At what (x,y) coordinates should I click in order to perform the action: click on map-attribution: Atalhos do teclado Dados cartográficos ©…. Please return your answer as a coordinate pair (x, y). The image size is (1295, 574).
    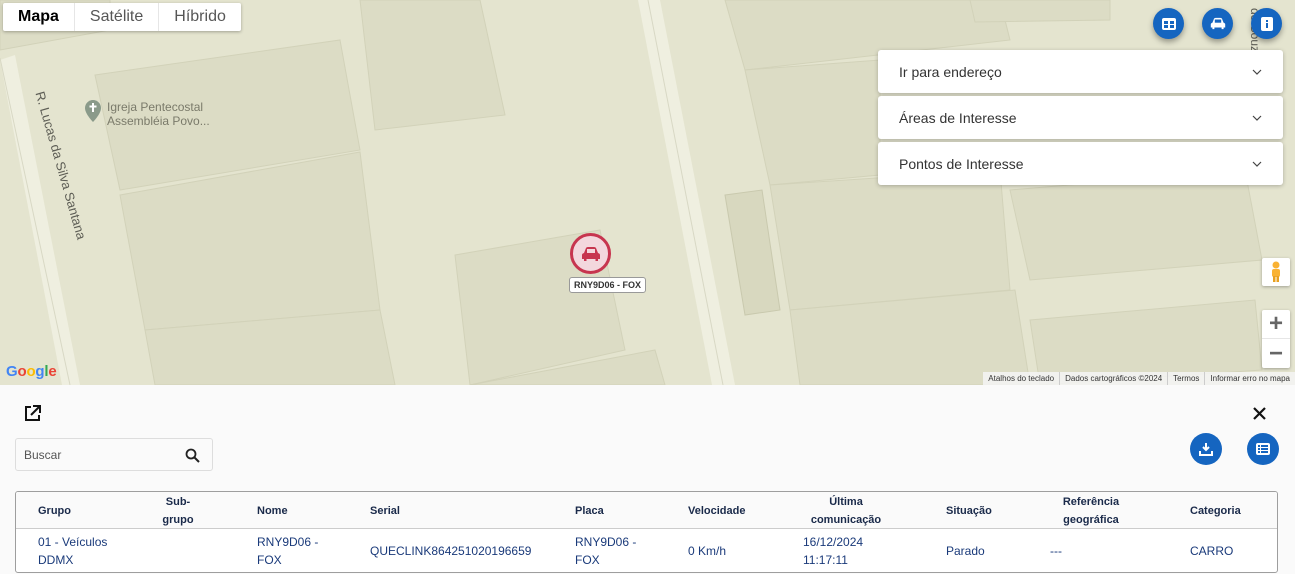
    Looking at the image, I should click on (1139, 378).